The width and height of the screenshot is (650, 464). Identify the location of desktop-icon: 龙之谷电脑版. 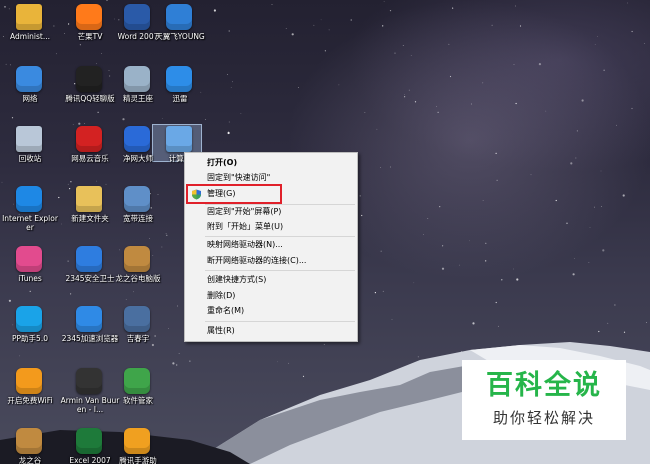
(138, 274).